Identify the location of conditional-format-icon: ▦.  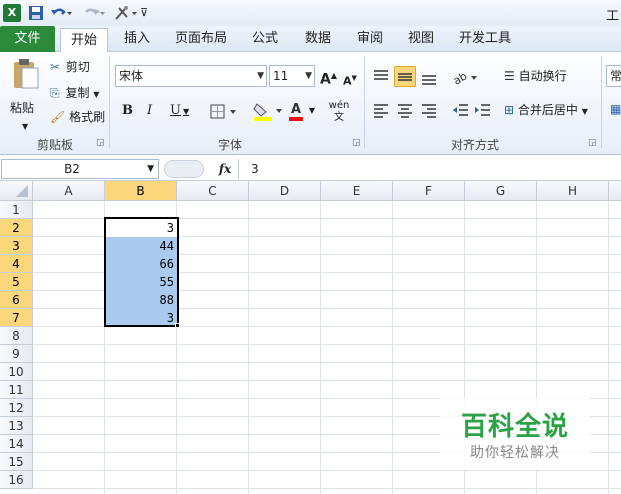
(615, 109).